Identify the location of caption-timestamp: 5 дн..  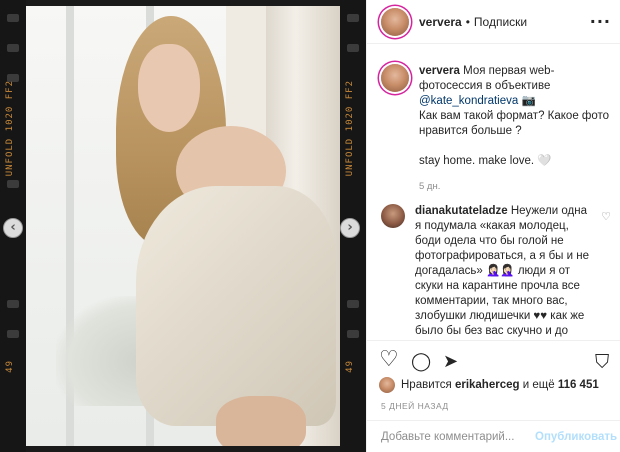
(516, 186).